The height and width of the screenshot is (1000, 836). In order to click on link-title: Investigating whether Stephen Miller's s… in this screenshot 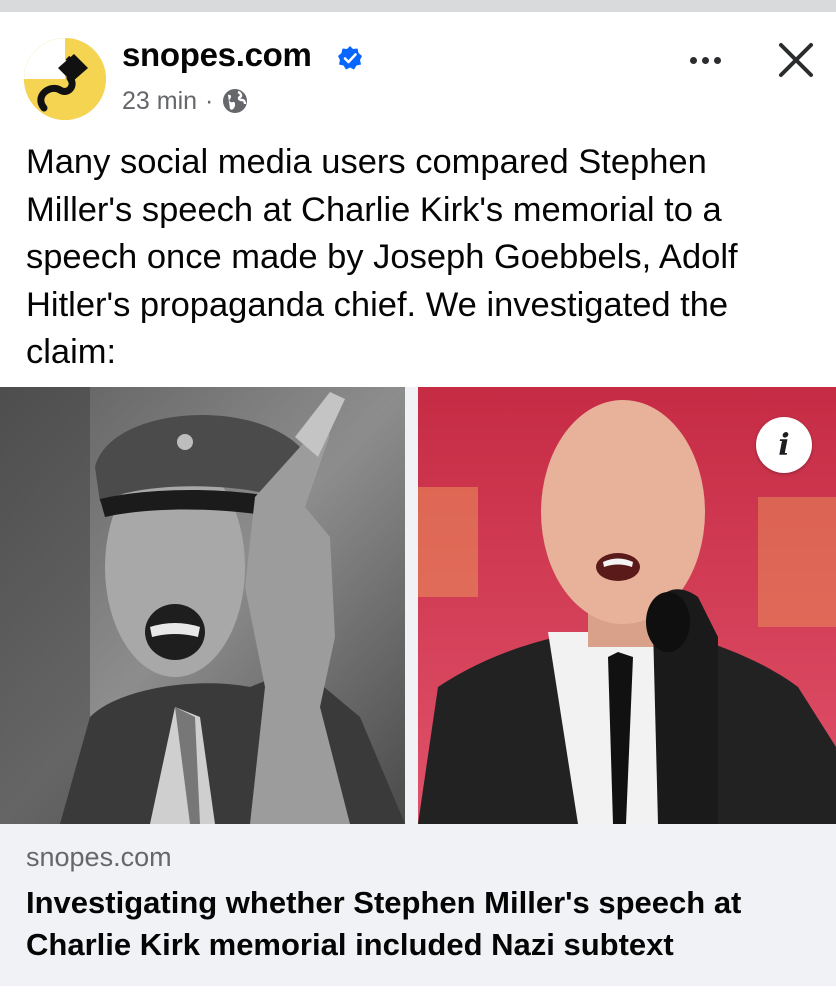, I will do `click(421, 924)`.